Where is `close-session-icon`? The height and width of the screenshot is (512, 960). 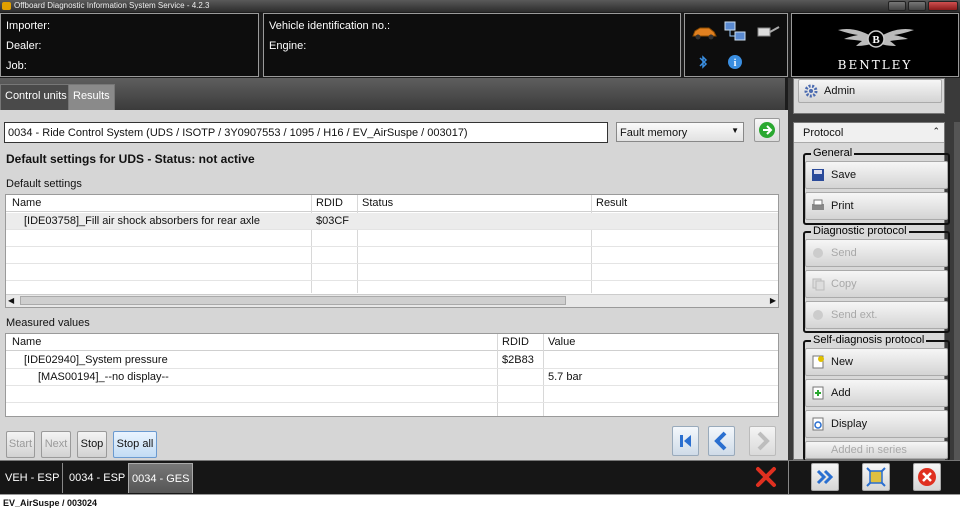 close-session-icon is located at coordinates (766, 477).